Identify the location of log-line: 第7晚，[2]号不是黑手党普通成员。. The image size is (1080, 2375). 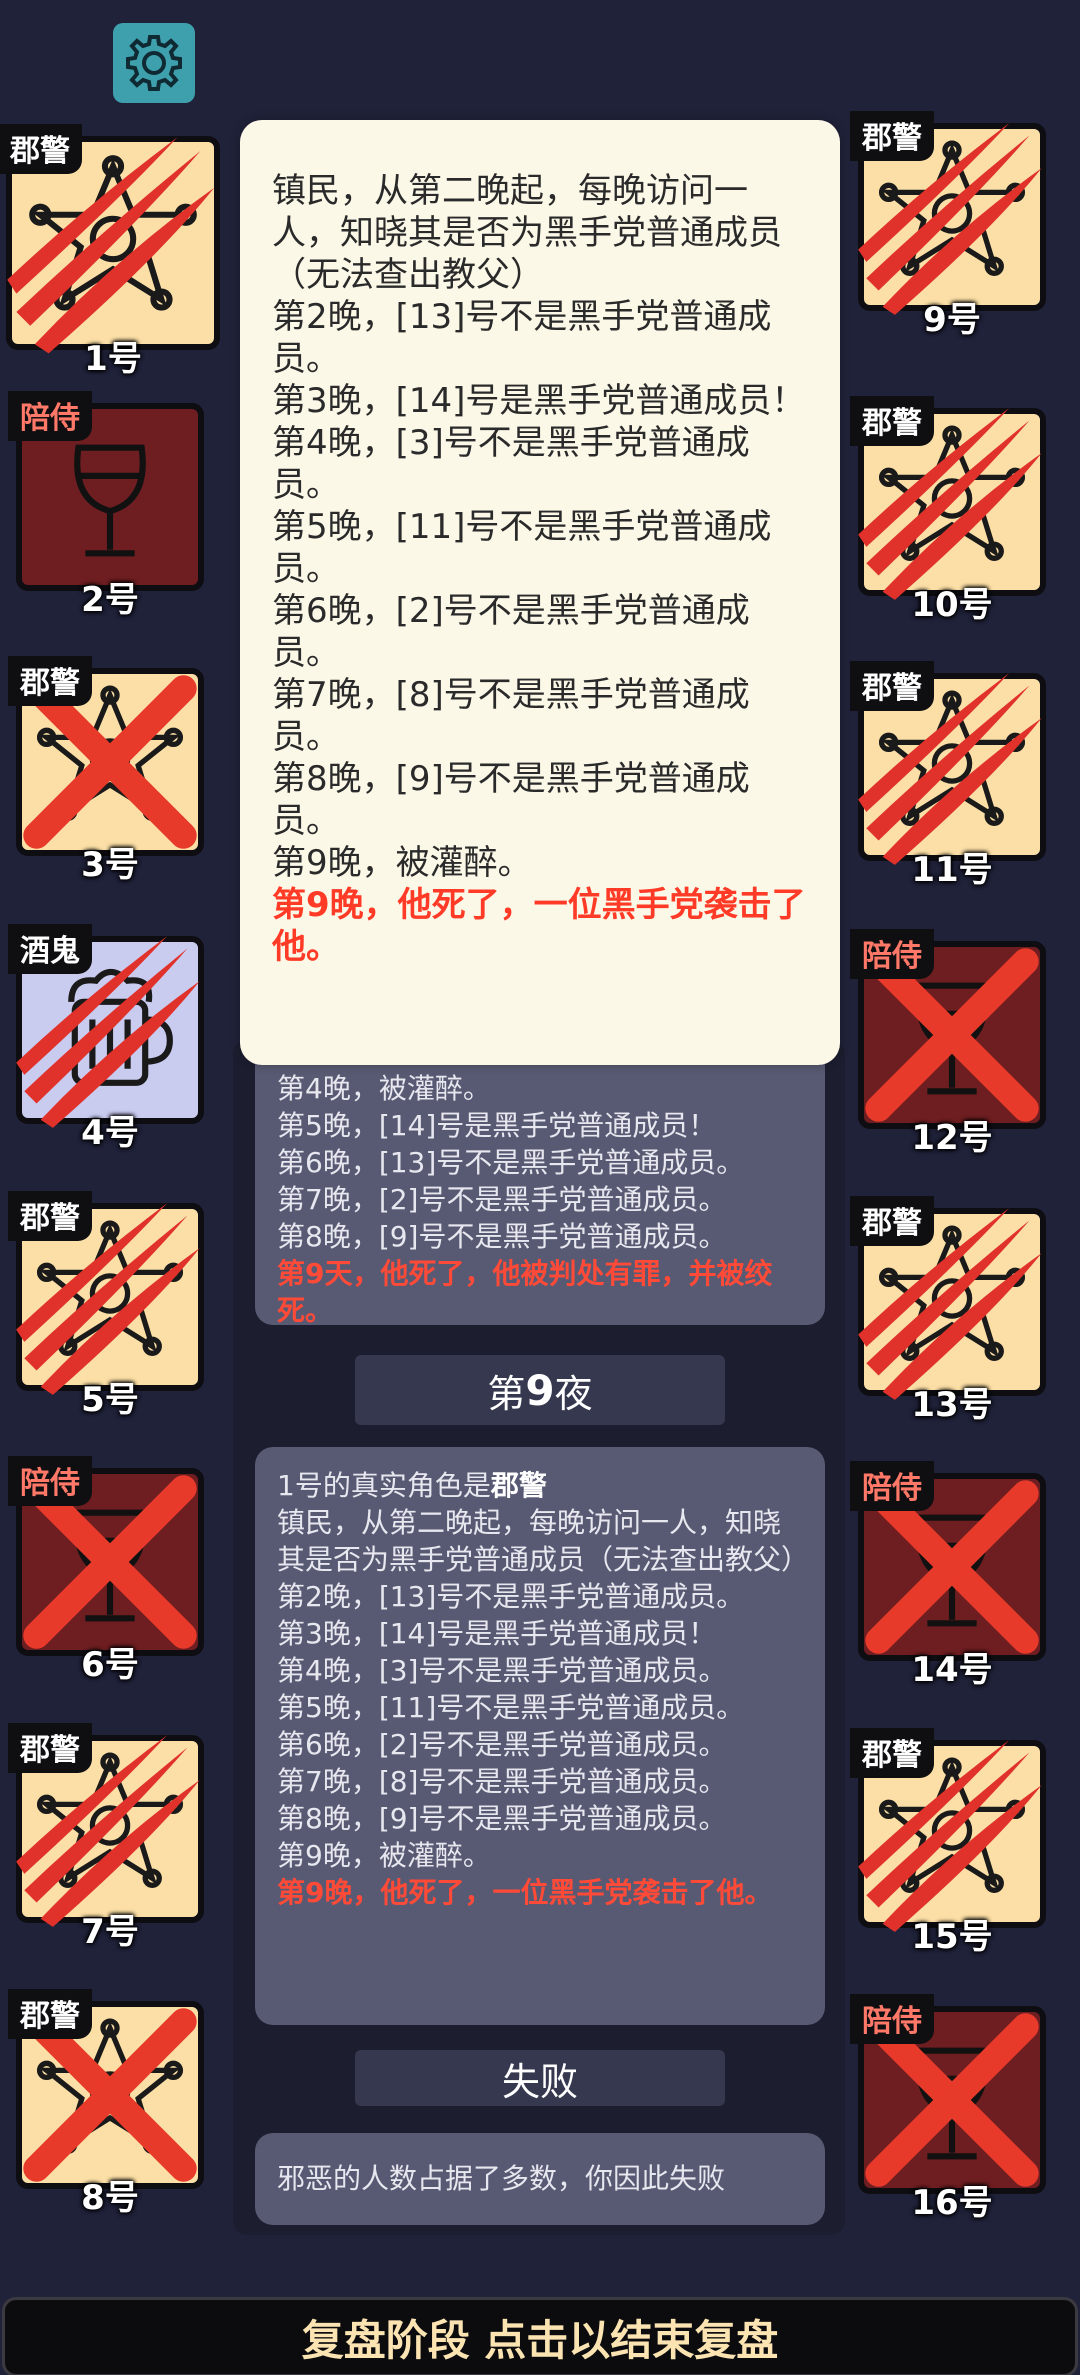
(502, 1199).